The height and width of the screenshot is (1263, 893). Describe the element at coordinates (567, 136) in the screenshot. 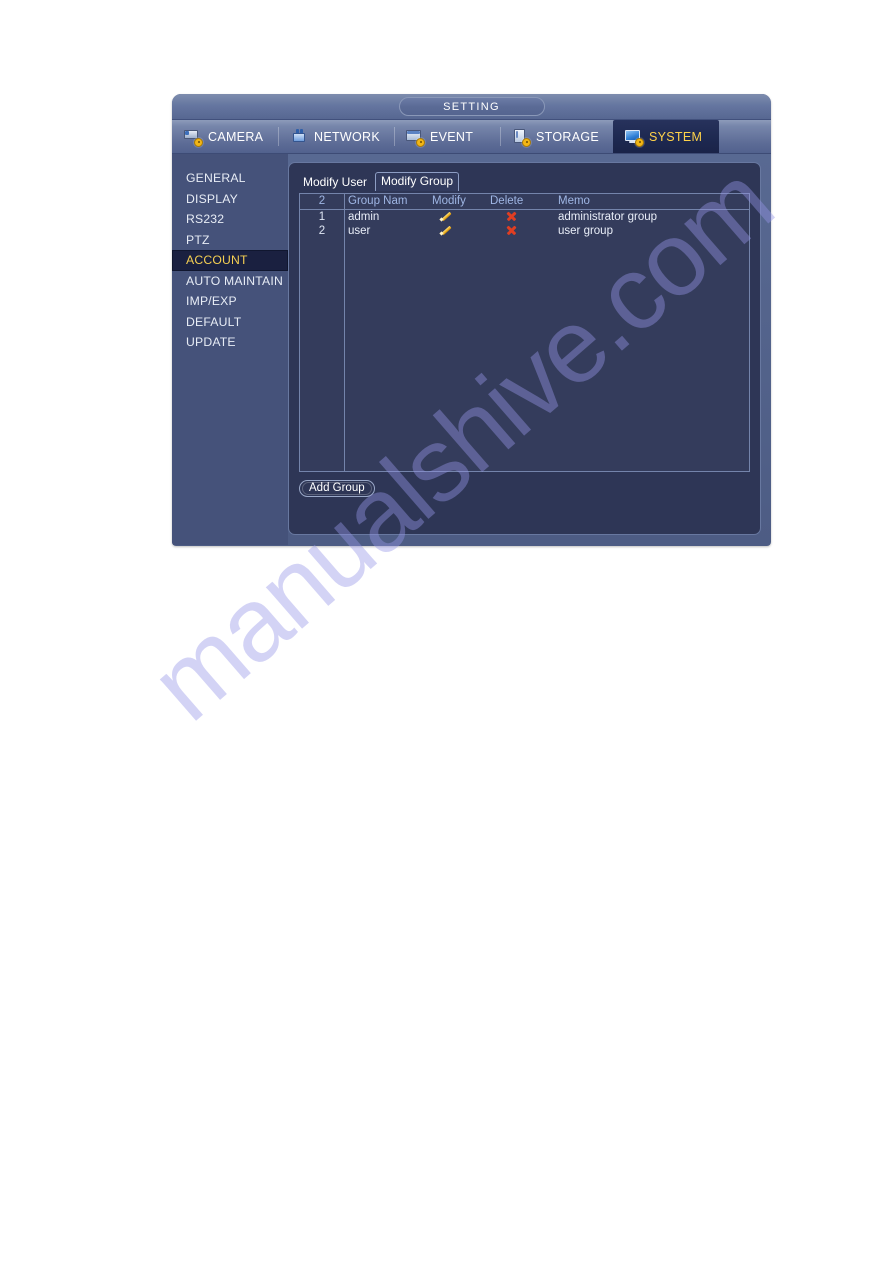

I see `nav-tab-storage-label: STORAGE` at that location.